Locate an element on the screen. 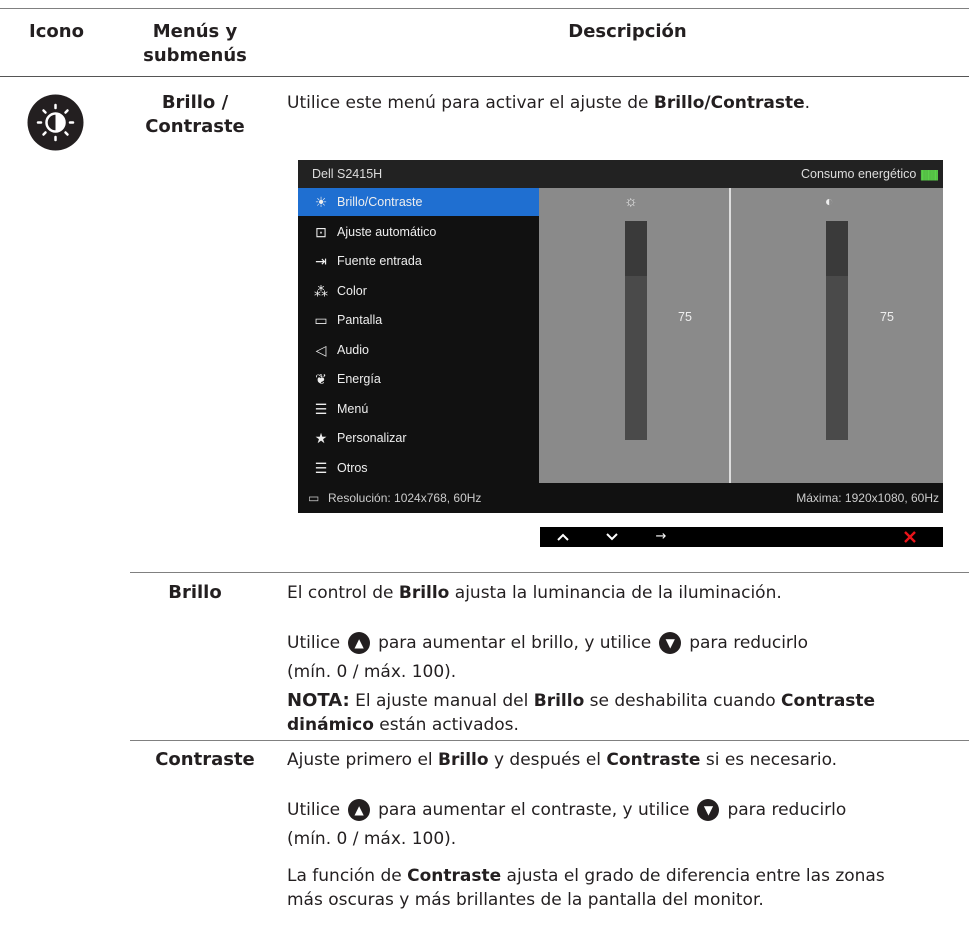 The width and height of the screenshot is (969, 946). table-top-rule is located at coordinates (484, 8).